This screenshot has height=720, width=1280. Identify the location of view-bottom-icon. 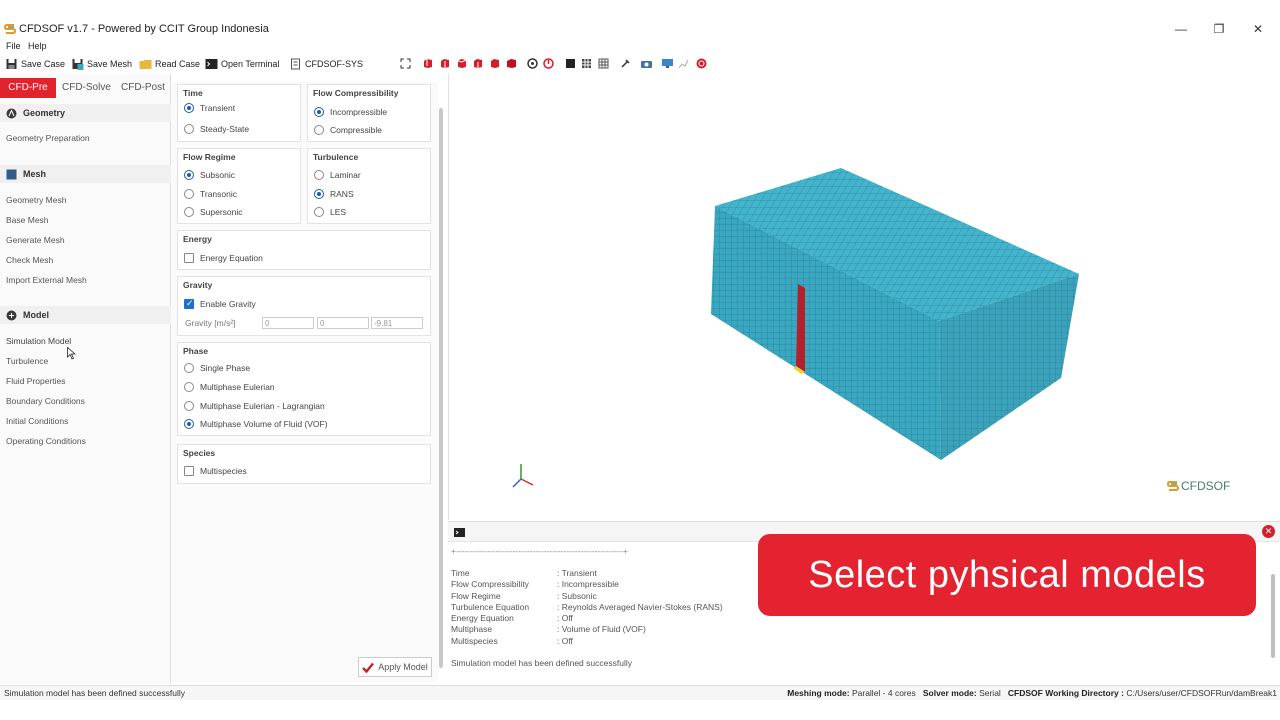
(511, 63).